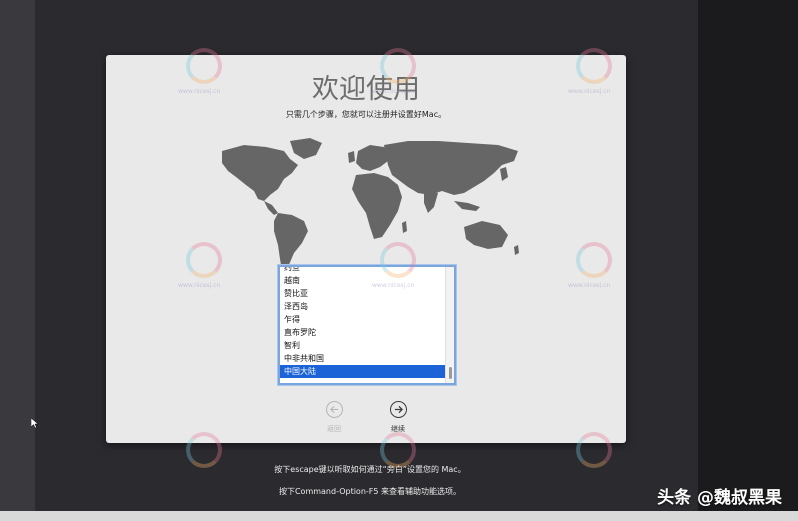  I want to click on right-frame, so click(748, 260).